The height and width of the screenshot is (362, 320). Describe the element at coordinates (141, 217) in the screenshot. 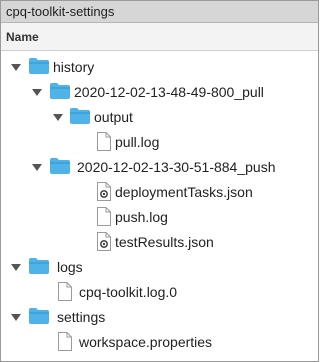

I see `file-label-push-log: push.log` at that location.